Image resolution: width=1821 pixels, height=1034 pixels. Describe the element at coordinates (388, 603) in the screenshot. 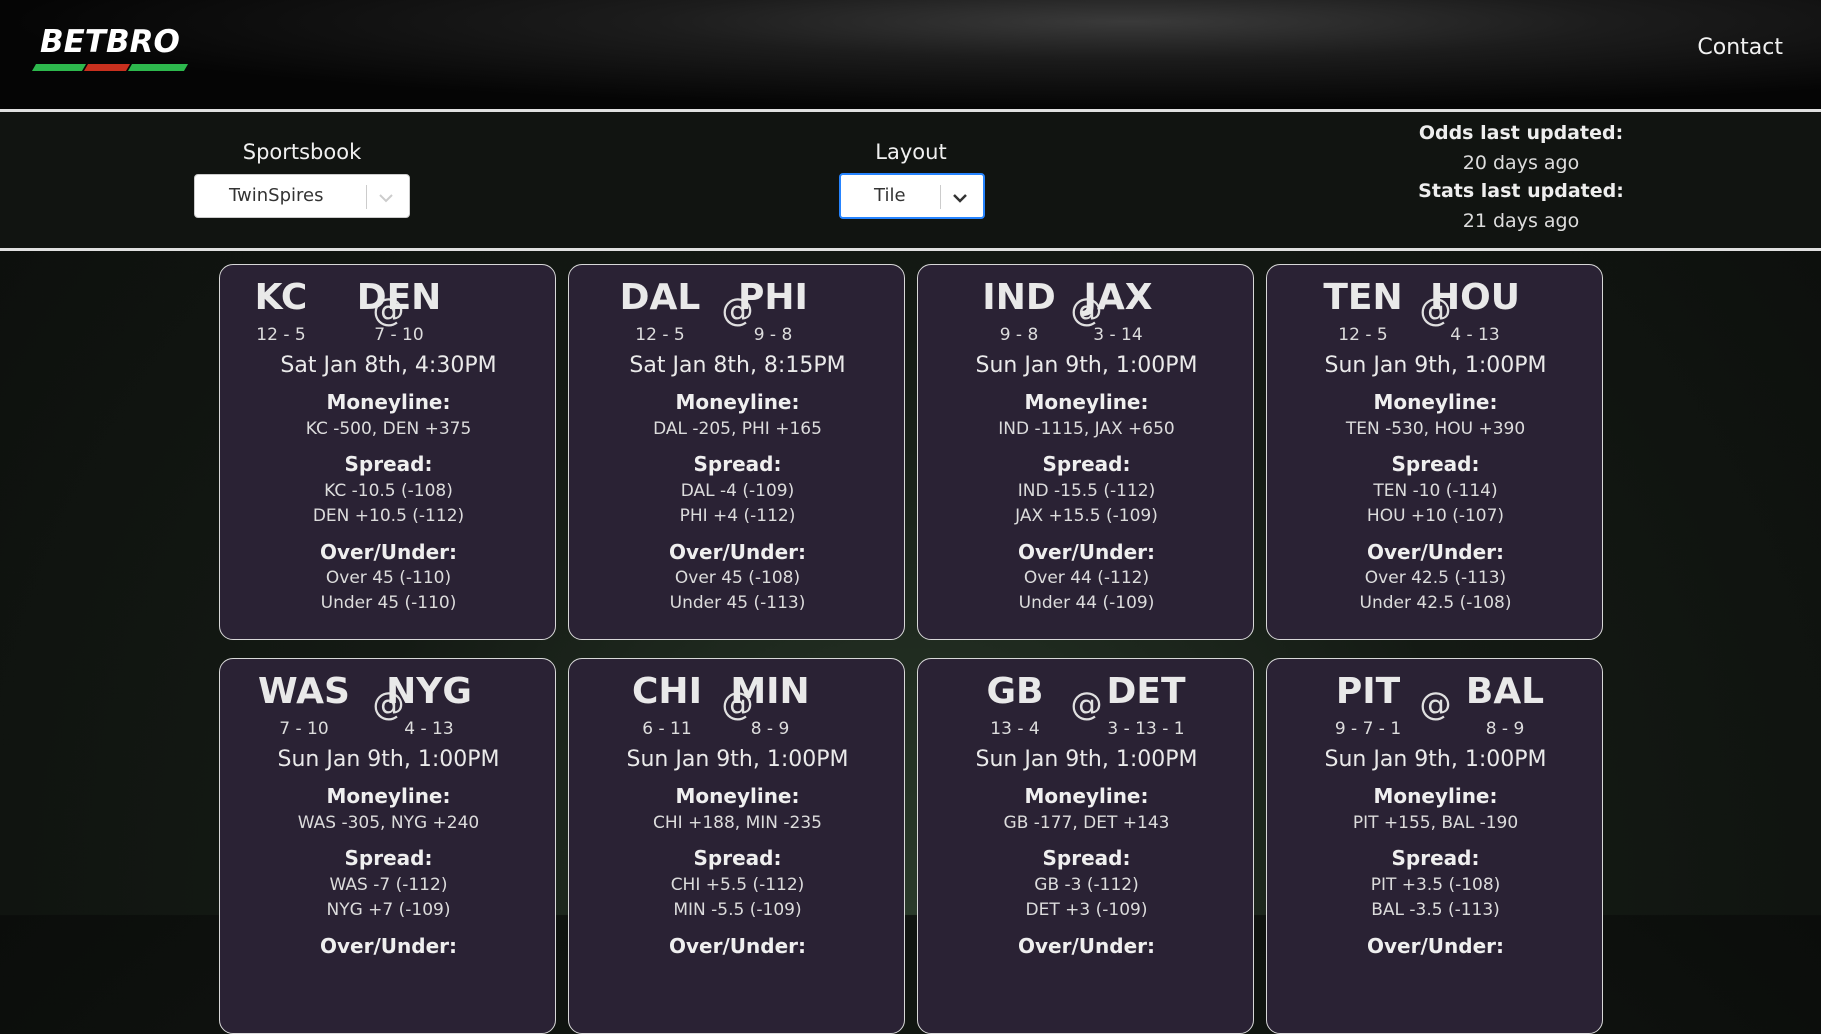

I see `under-value: Under 45 (-110)` at that location.